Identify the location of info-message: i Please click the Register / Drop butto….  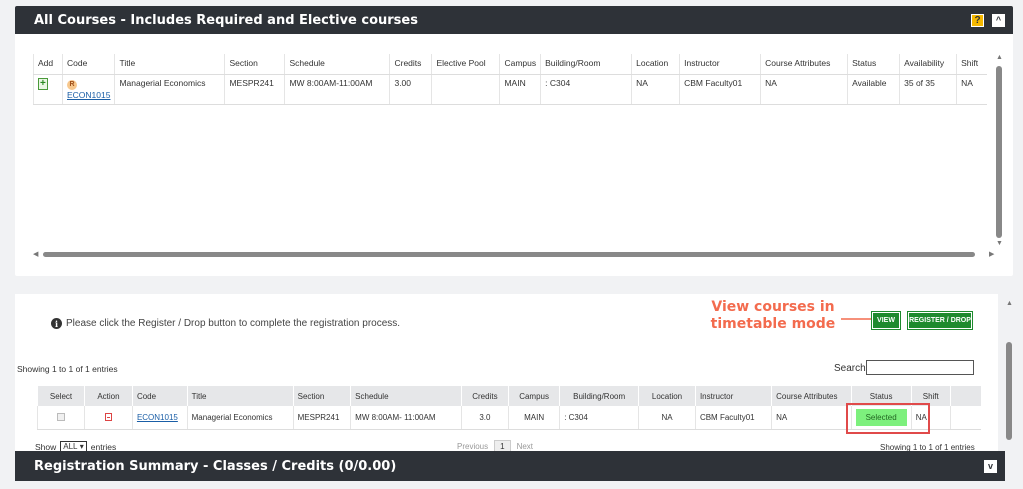
(225, 323).